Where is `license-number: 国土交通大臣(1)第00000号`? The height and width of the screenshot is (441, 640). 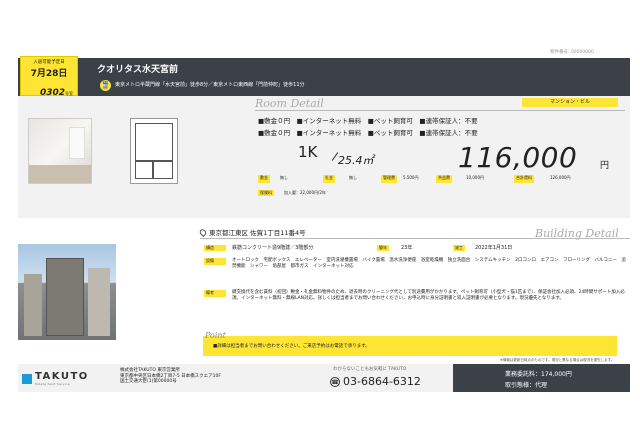
license-number: 国土交通大臣(1)第00000号 is located at coordinates (148, 382).